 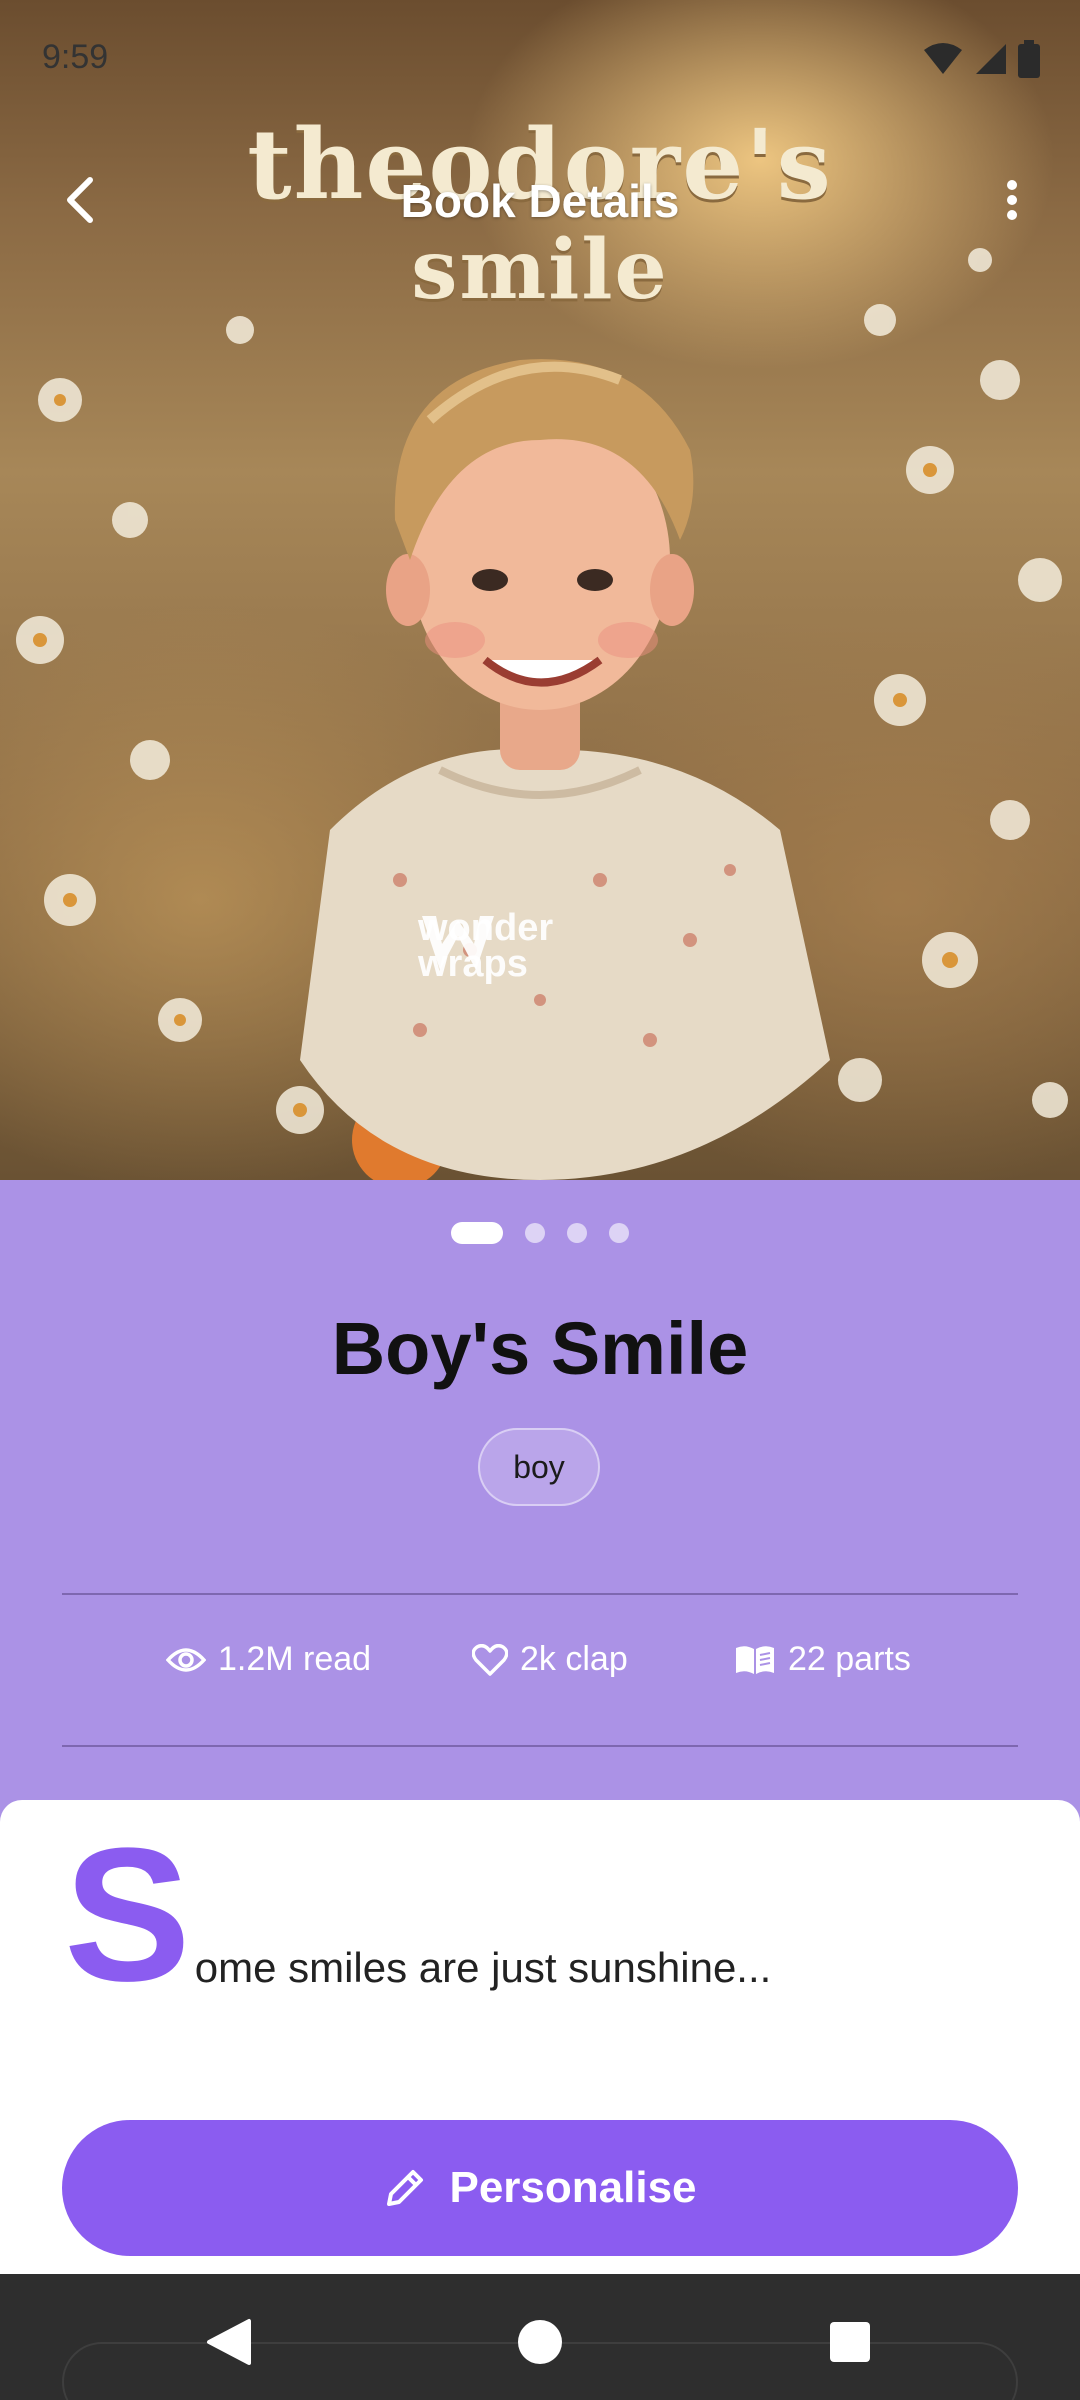 I want to click on carousel-indicator, so click(x=540, y=1233).